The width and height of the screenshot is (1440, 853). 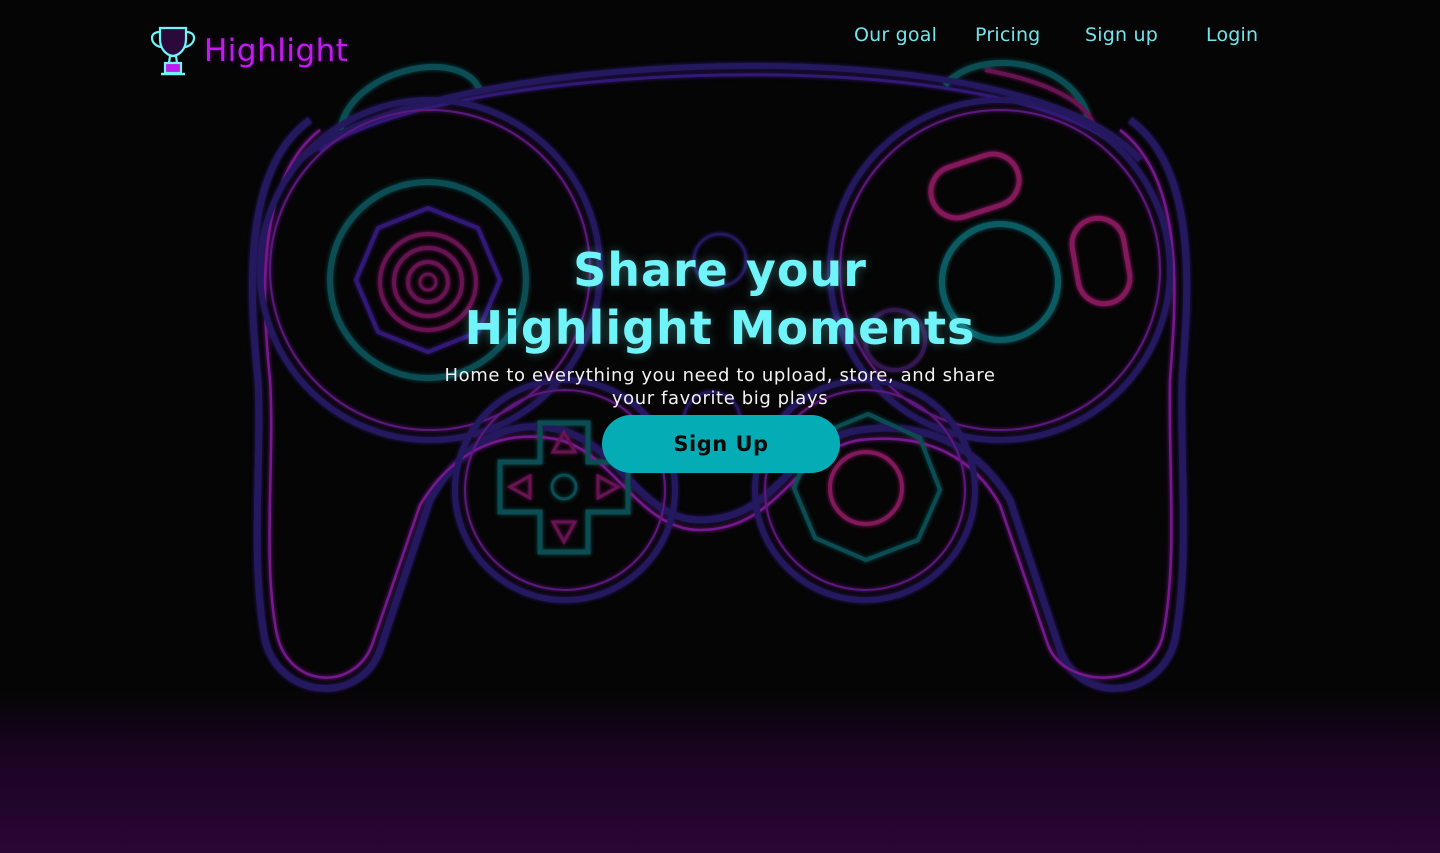 I want to click on nav-login: Login, so click(x=1232, y=39).